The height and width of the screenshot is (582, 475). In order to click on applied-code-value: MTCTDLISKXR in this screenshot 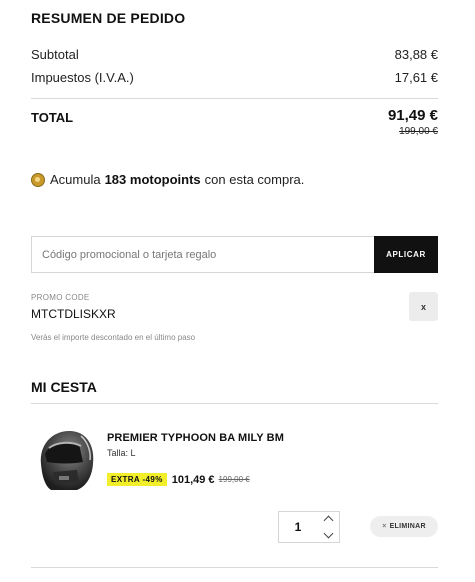, I will do `click(73, 314)`.